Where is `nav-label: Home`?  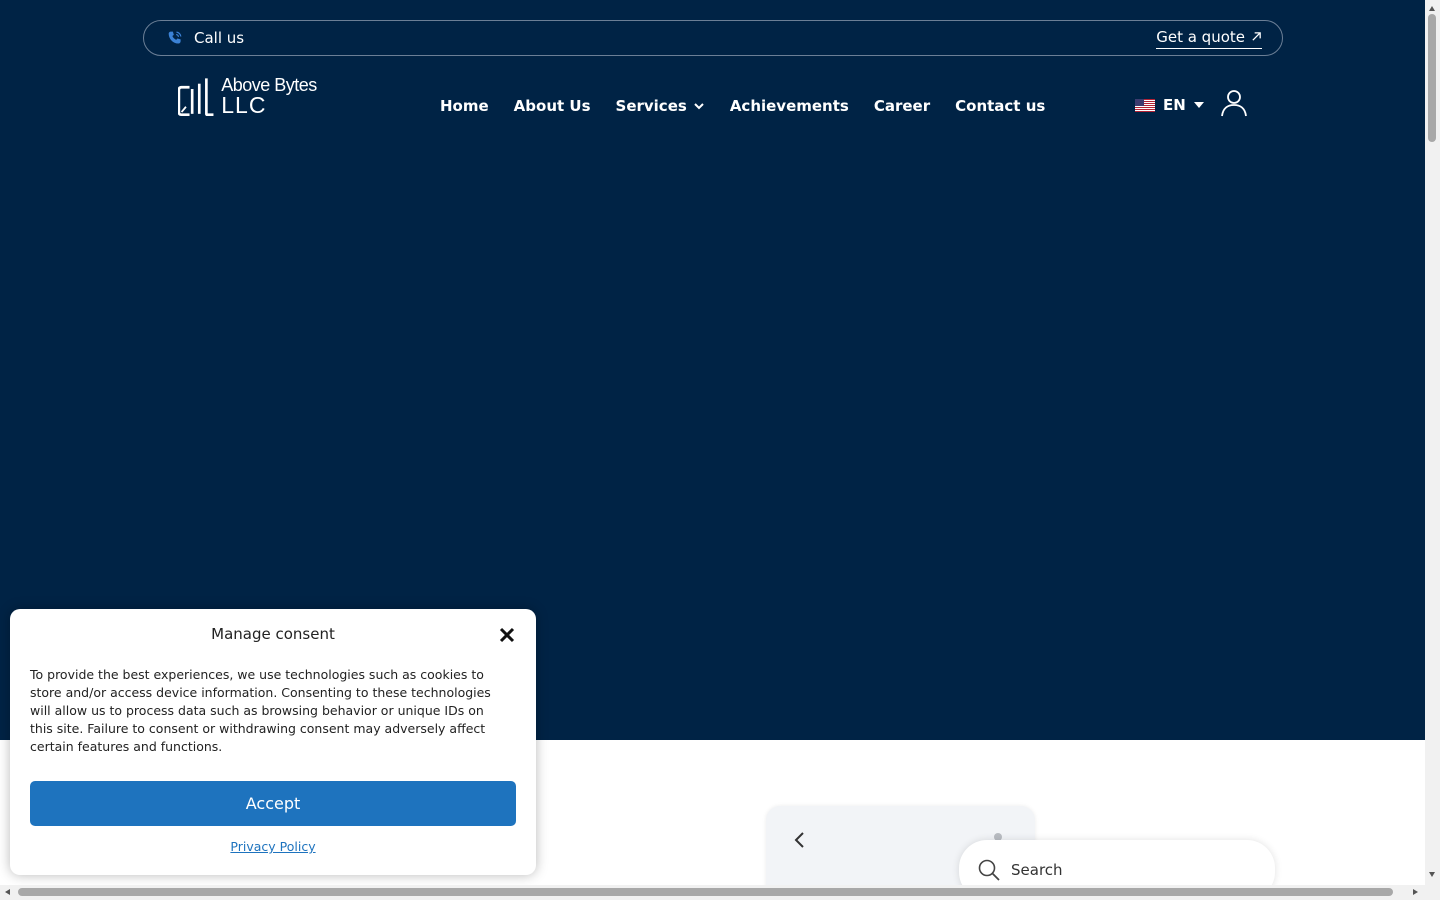
nav-label: Home is located at coordinates (464, 106).